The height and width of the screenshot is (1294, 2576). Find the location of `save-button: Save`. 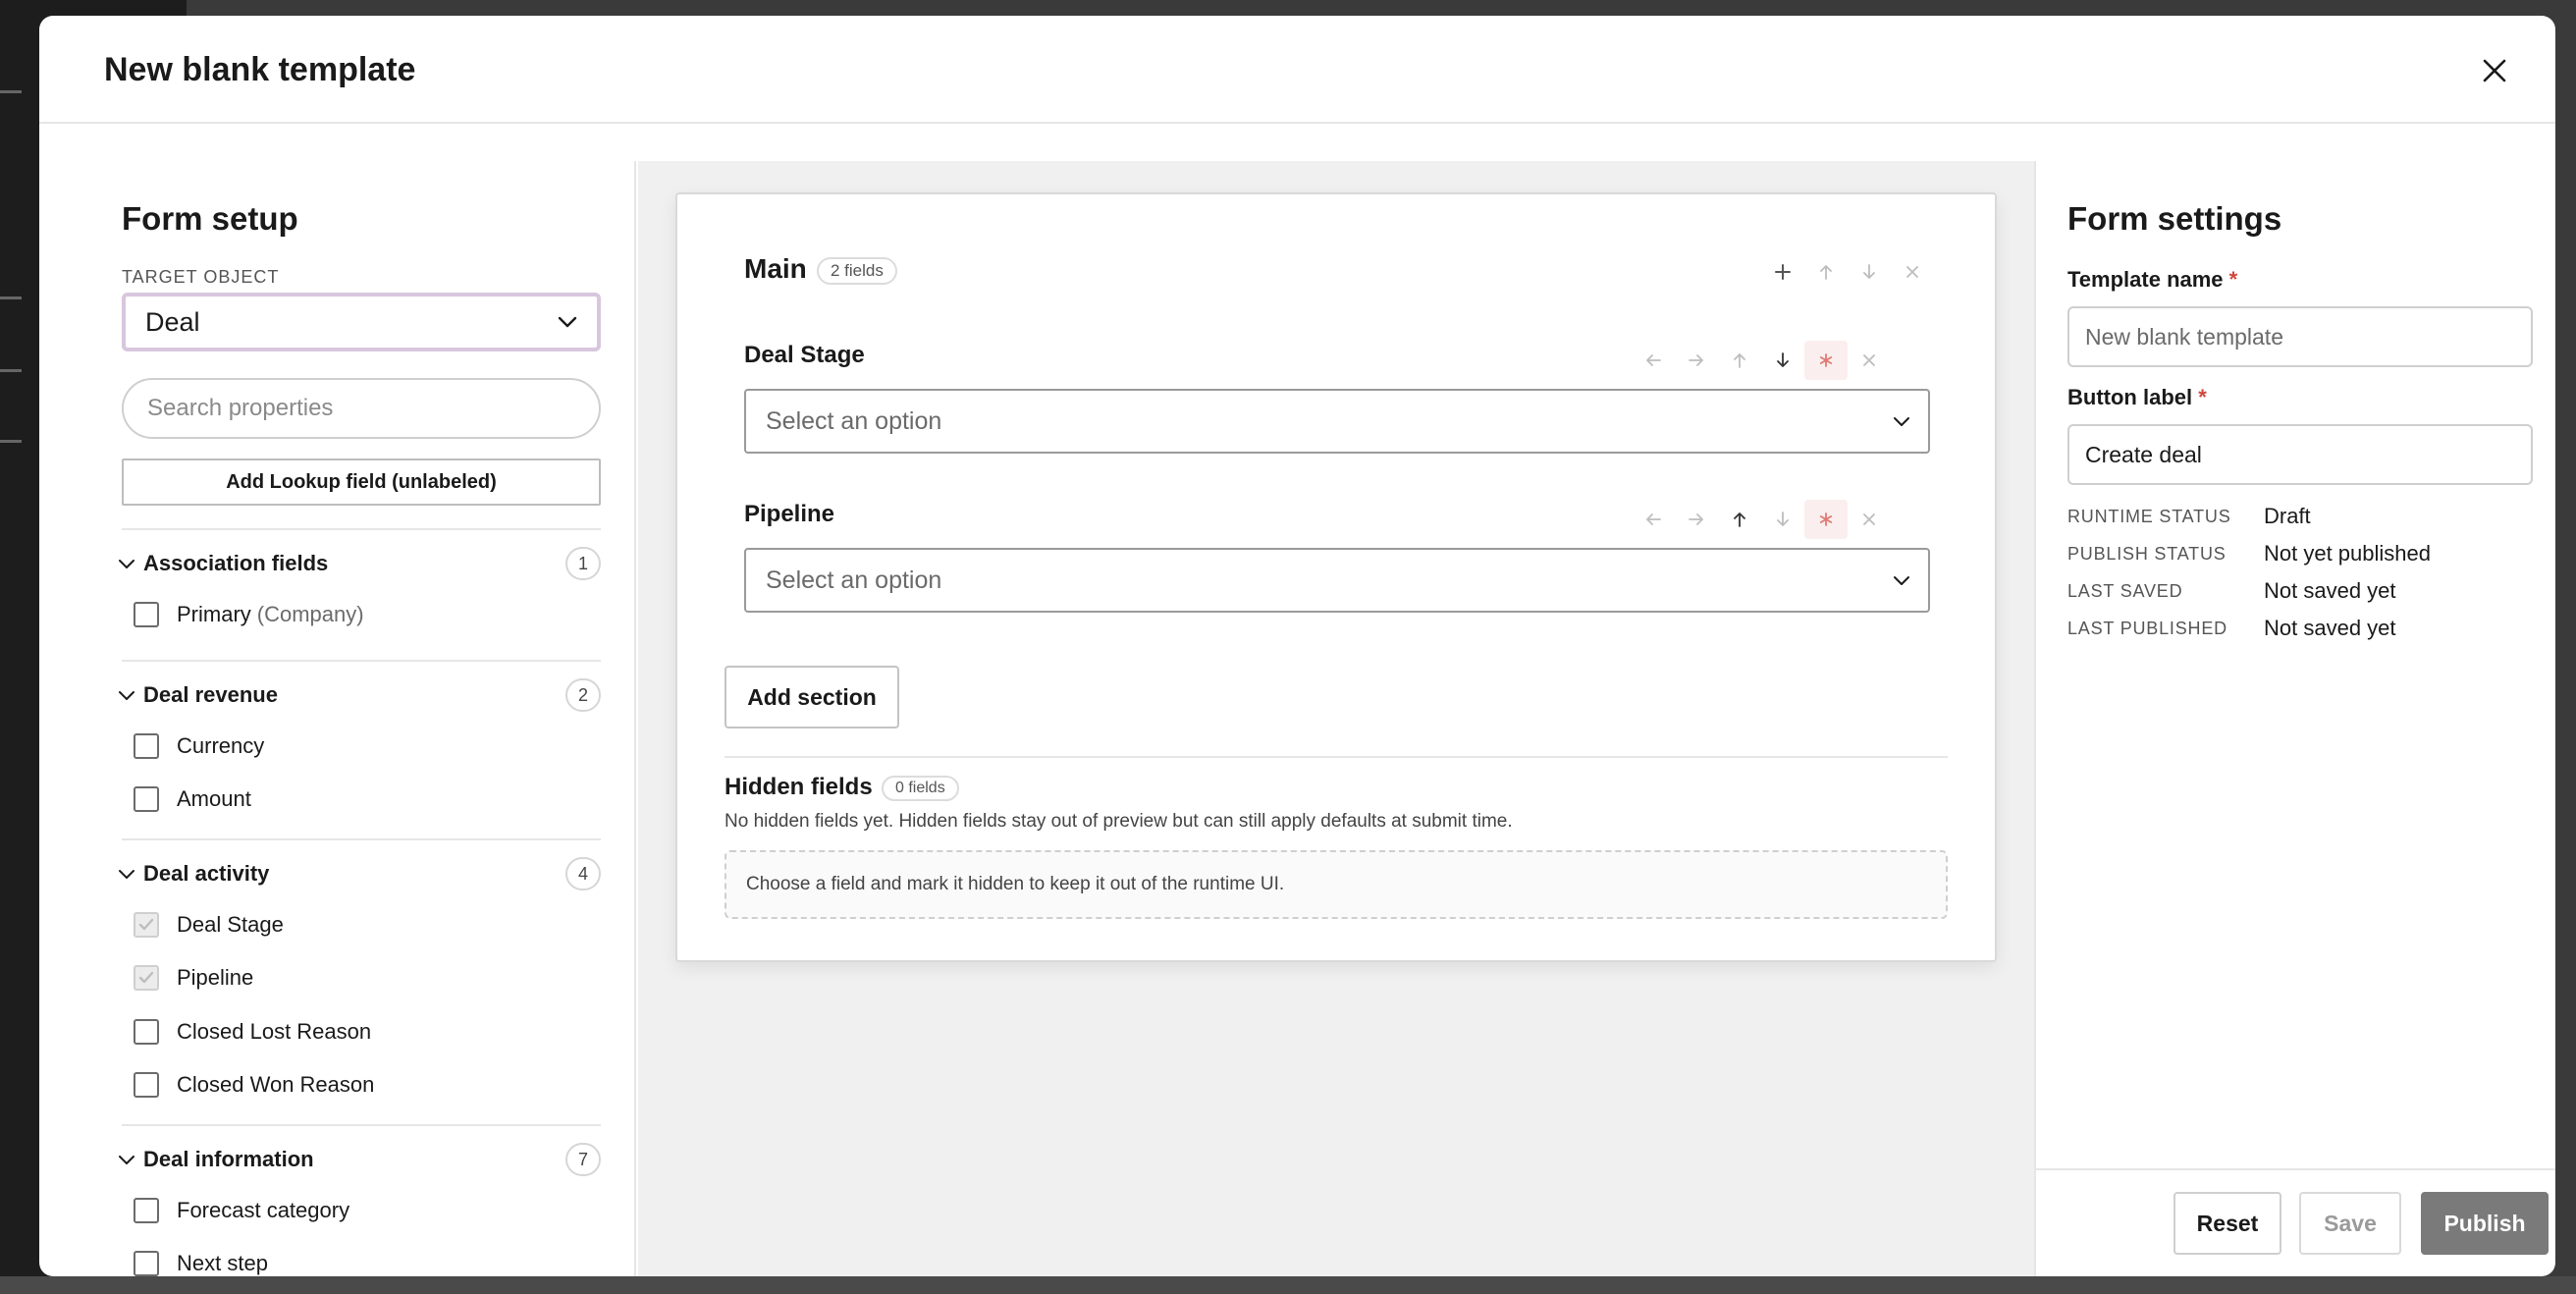

save-button: Save is located at coordinates (2350, 1223).